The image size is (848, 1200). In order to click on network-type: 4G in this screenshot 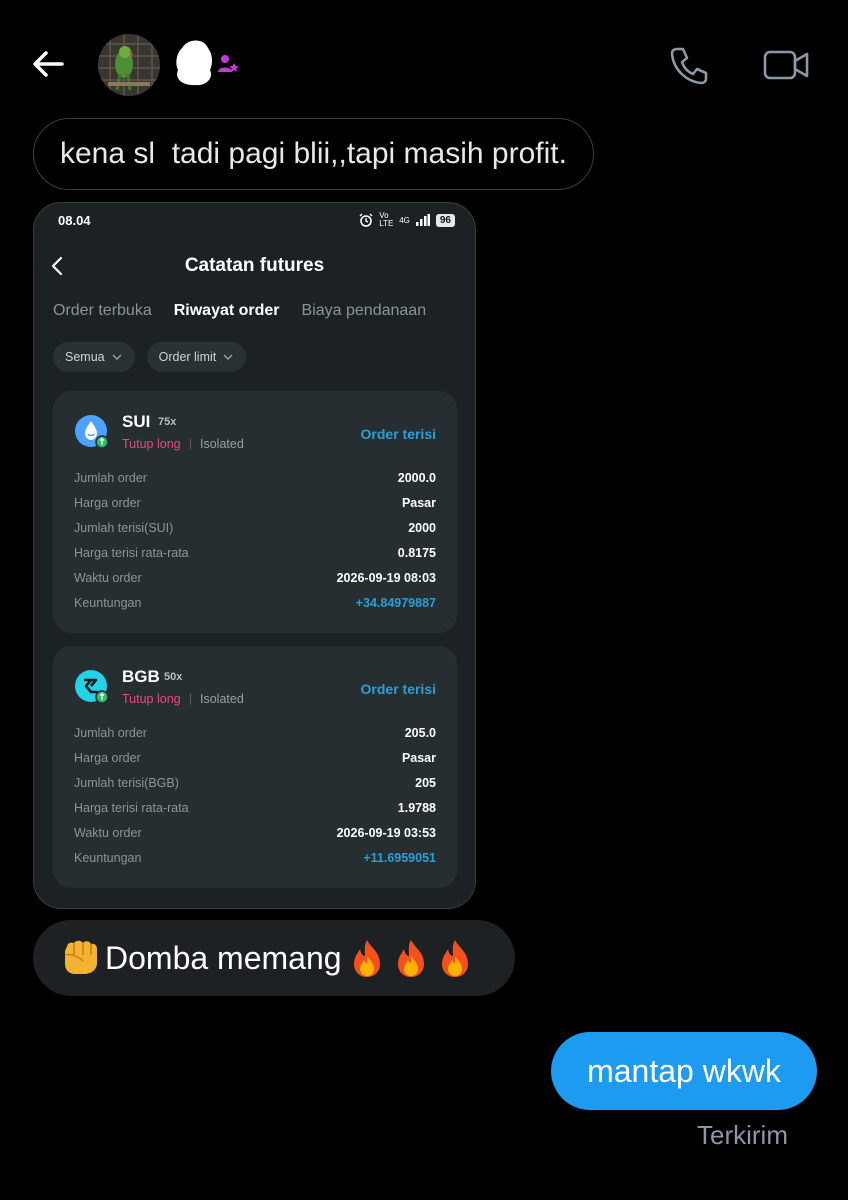, I will do `click(404, 220)`.